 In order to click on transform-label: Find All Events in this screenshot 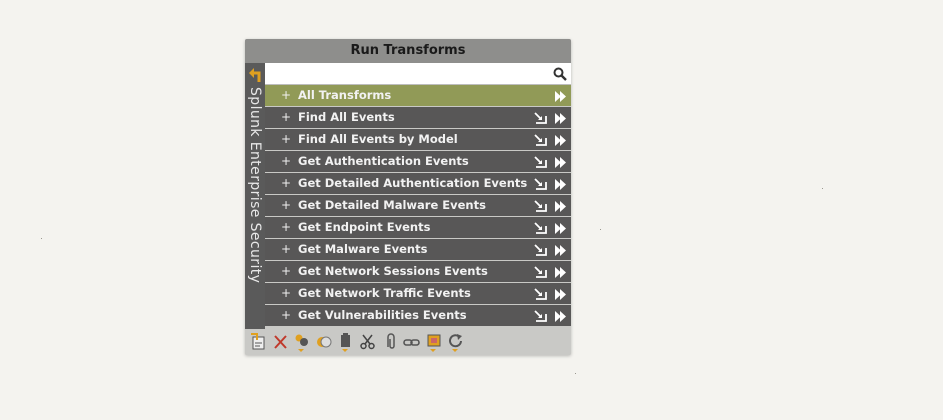, I will do `click(346, 117)`.